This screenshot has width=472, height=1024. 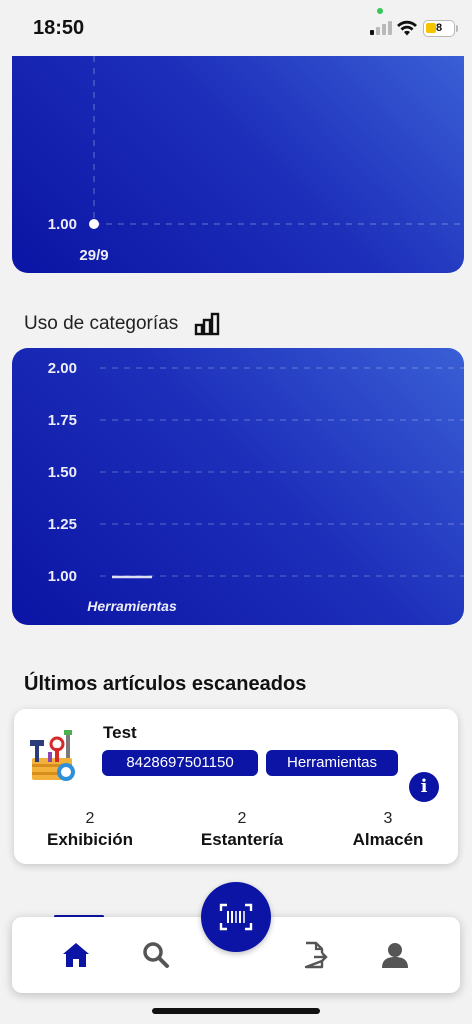 I want to click on stock-exhibition: 2 Exhibición, so click(x=90, y=830).